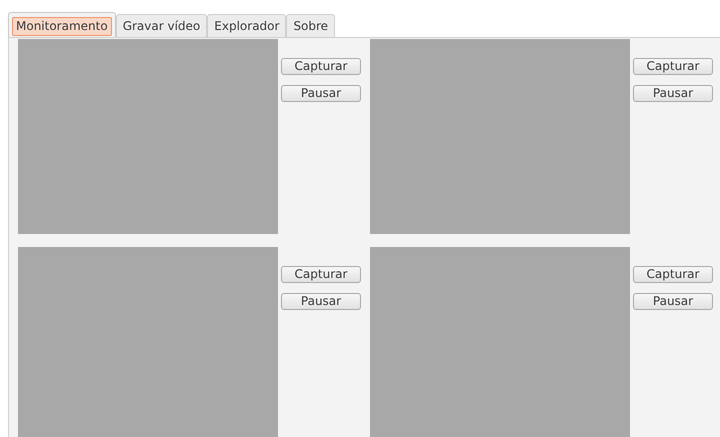 The width and height of the screenshot is (720, 437). Describe the element at coordinates (62, 24) in the screenshot. I see `tab: Monitoramento` at that location.